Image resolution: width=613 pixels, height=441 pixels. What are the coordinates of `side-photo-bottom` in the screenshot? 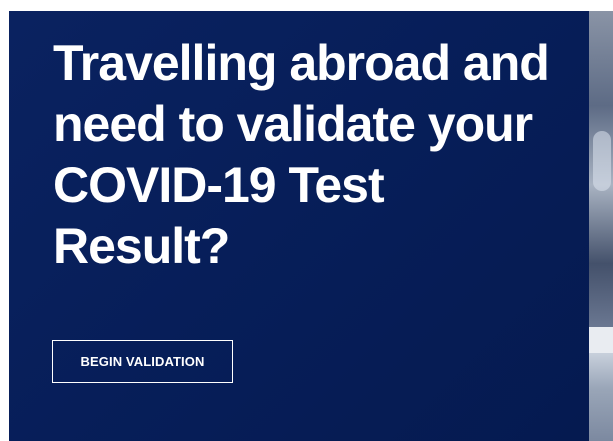 It's located at (601, 397).